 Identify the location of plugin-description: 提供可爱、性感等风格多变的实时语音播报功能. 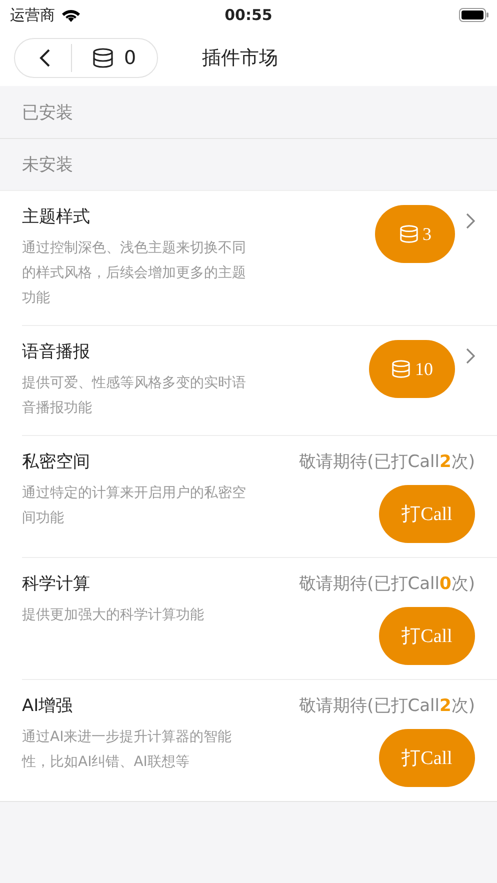
(134, 396).